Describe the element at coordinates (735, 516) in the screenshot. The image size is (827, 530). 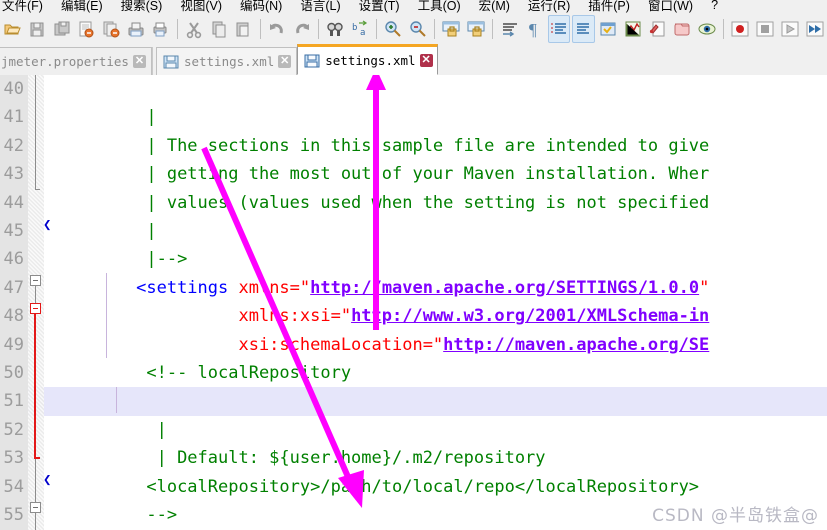
I see `watermark: CSDN @半岛铁盒@` at that location.